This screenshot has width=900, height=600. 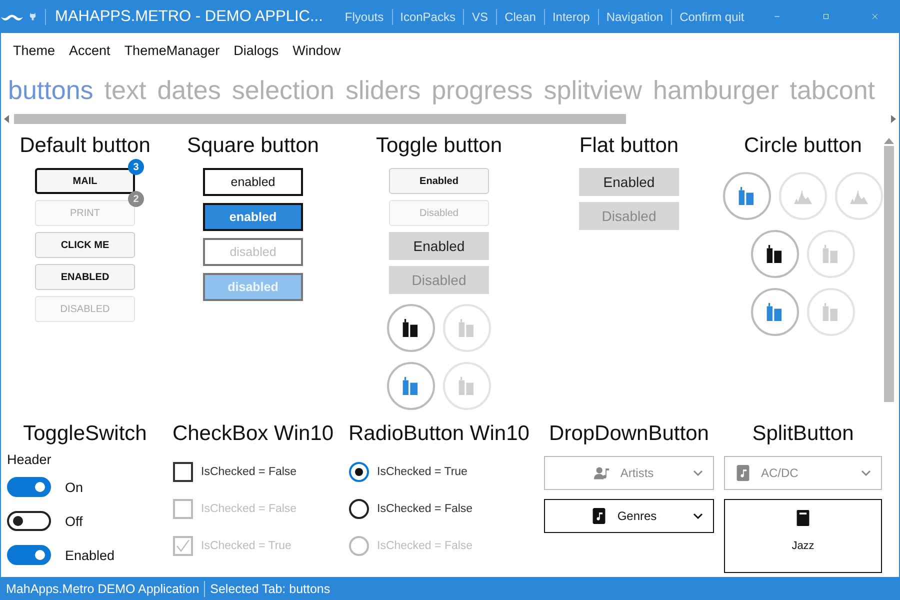 What do you see at coordinates (136, 167) in the screenshot?
I see `badge: 3` at bounding box center [136, 167].